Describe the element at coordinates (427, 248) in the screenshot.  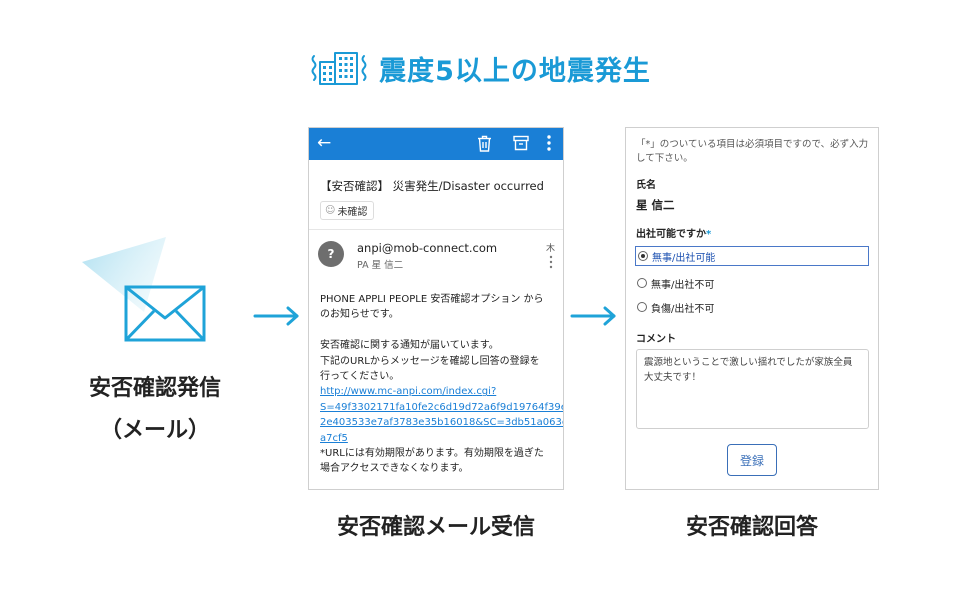
I see `sender-address: anpi@mob-connect.com` at that location.